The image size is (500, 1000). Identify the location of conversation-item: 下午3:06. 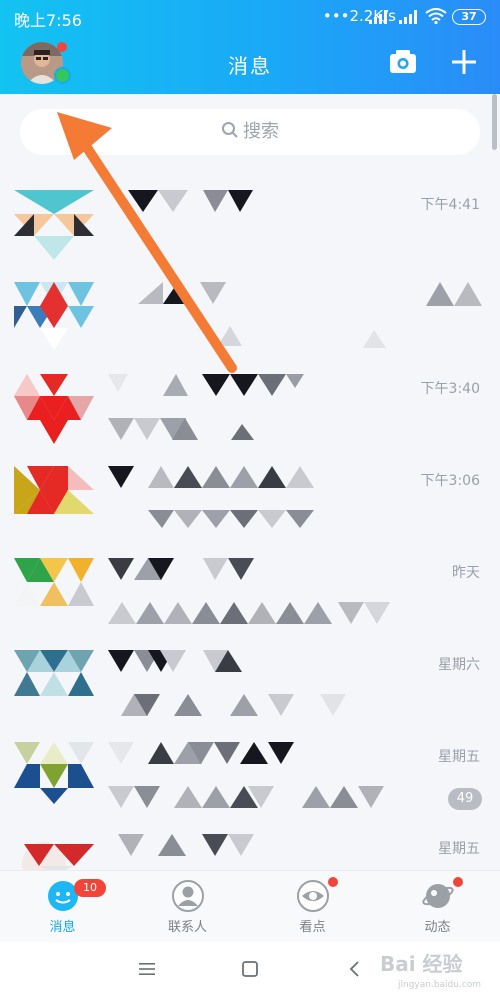
(250, 510).